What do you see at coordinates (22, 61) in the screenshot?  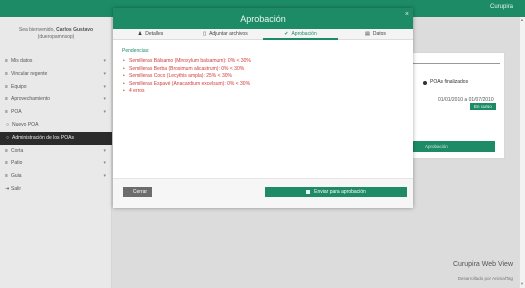 I see `sidebar-item-label: Mis datos` at bounding box center [22, 61].